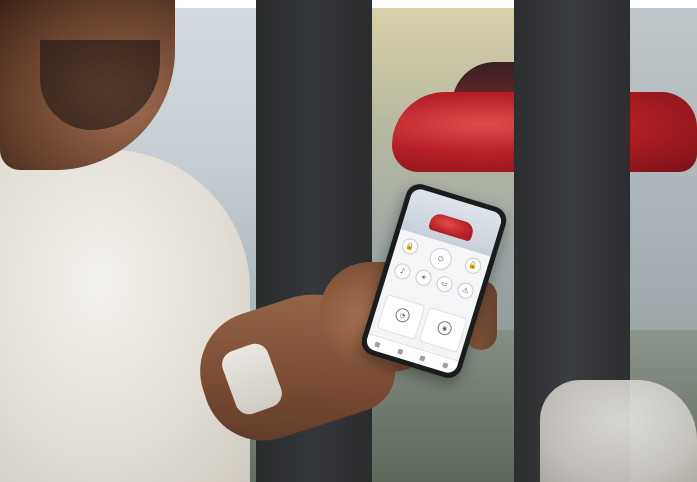 Image resolution: width=697 pixels, height=482 pixels. What do you see at coordinates (445, 365) in the screenshot?
I see `tab-settings-icon` at bounding box center [445, 365].